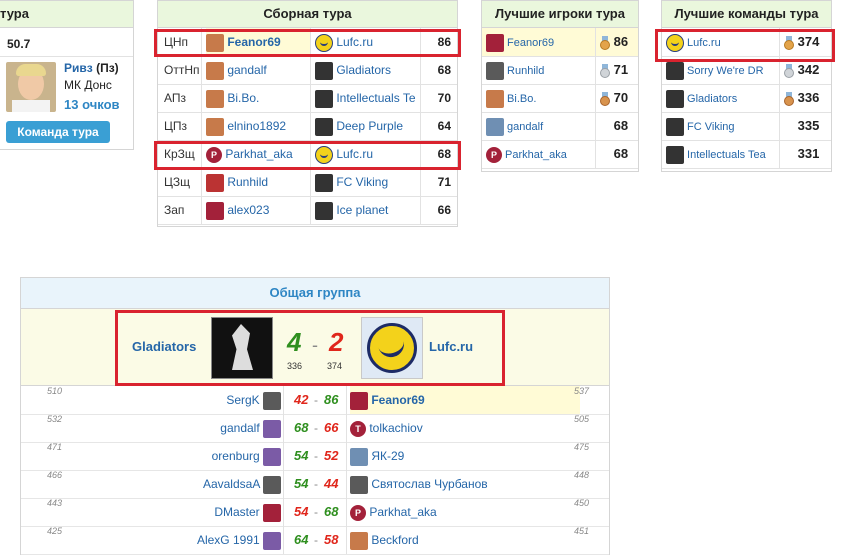 Image resolution: width=841 pixels, height=555 pixels. I want to click on player-link: DMaster, so click(238, 512).